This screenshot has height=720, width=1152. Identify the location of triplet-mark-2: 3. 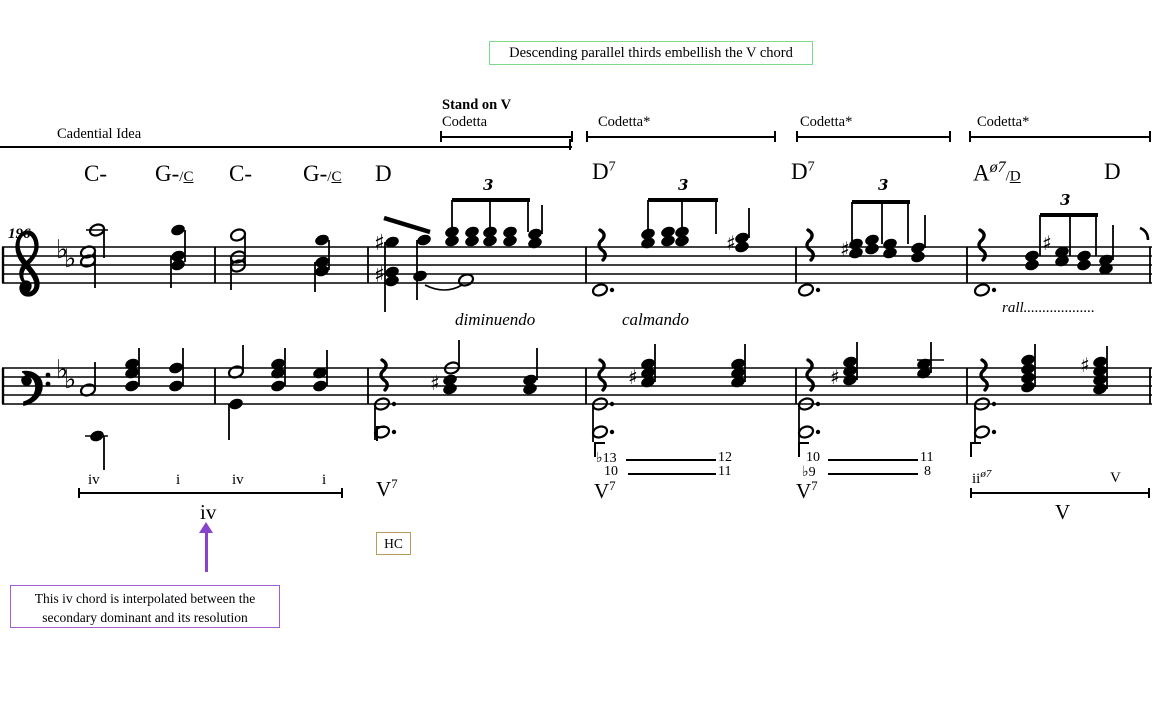
(683, 185).